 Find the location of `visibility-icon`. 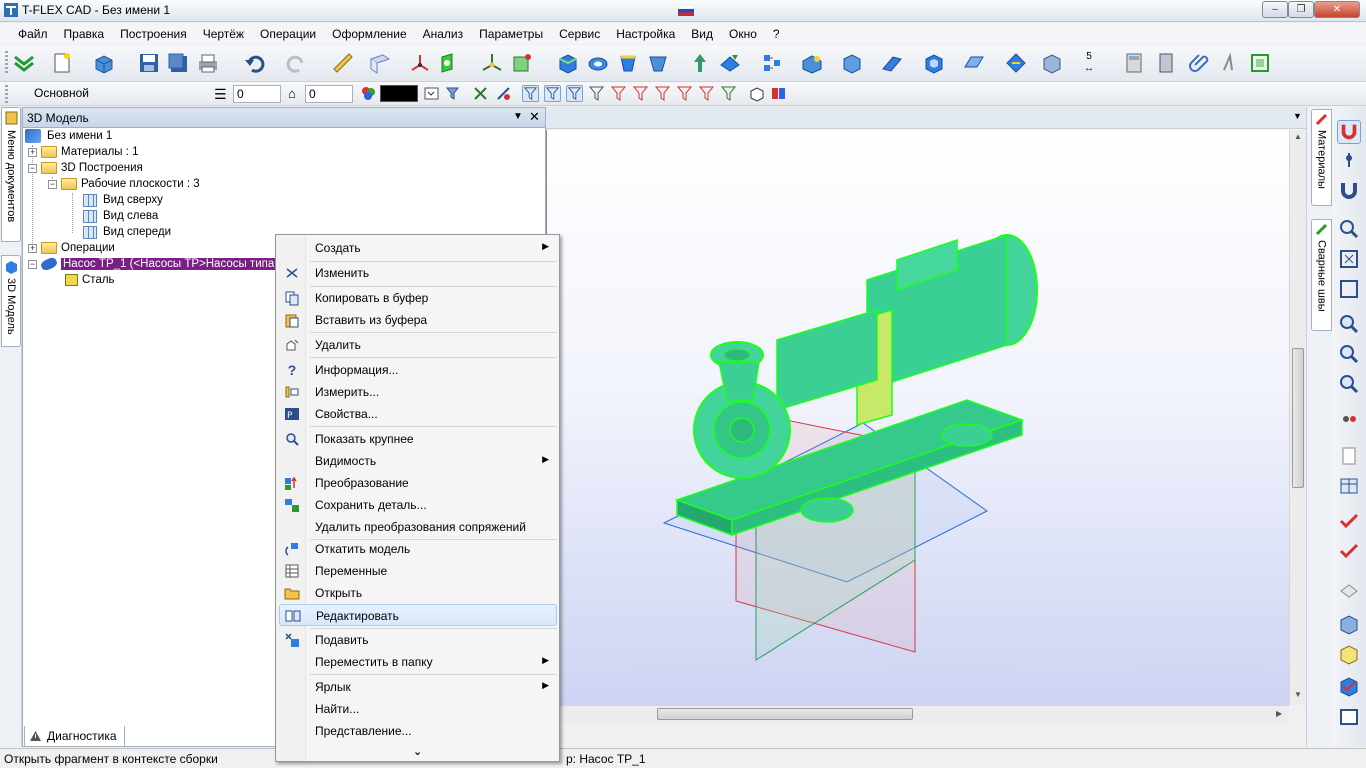

visibility-icon is located at coordinates (1349, 419).